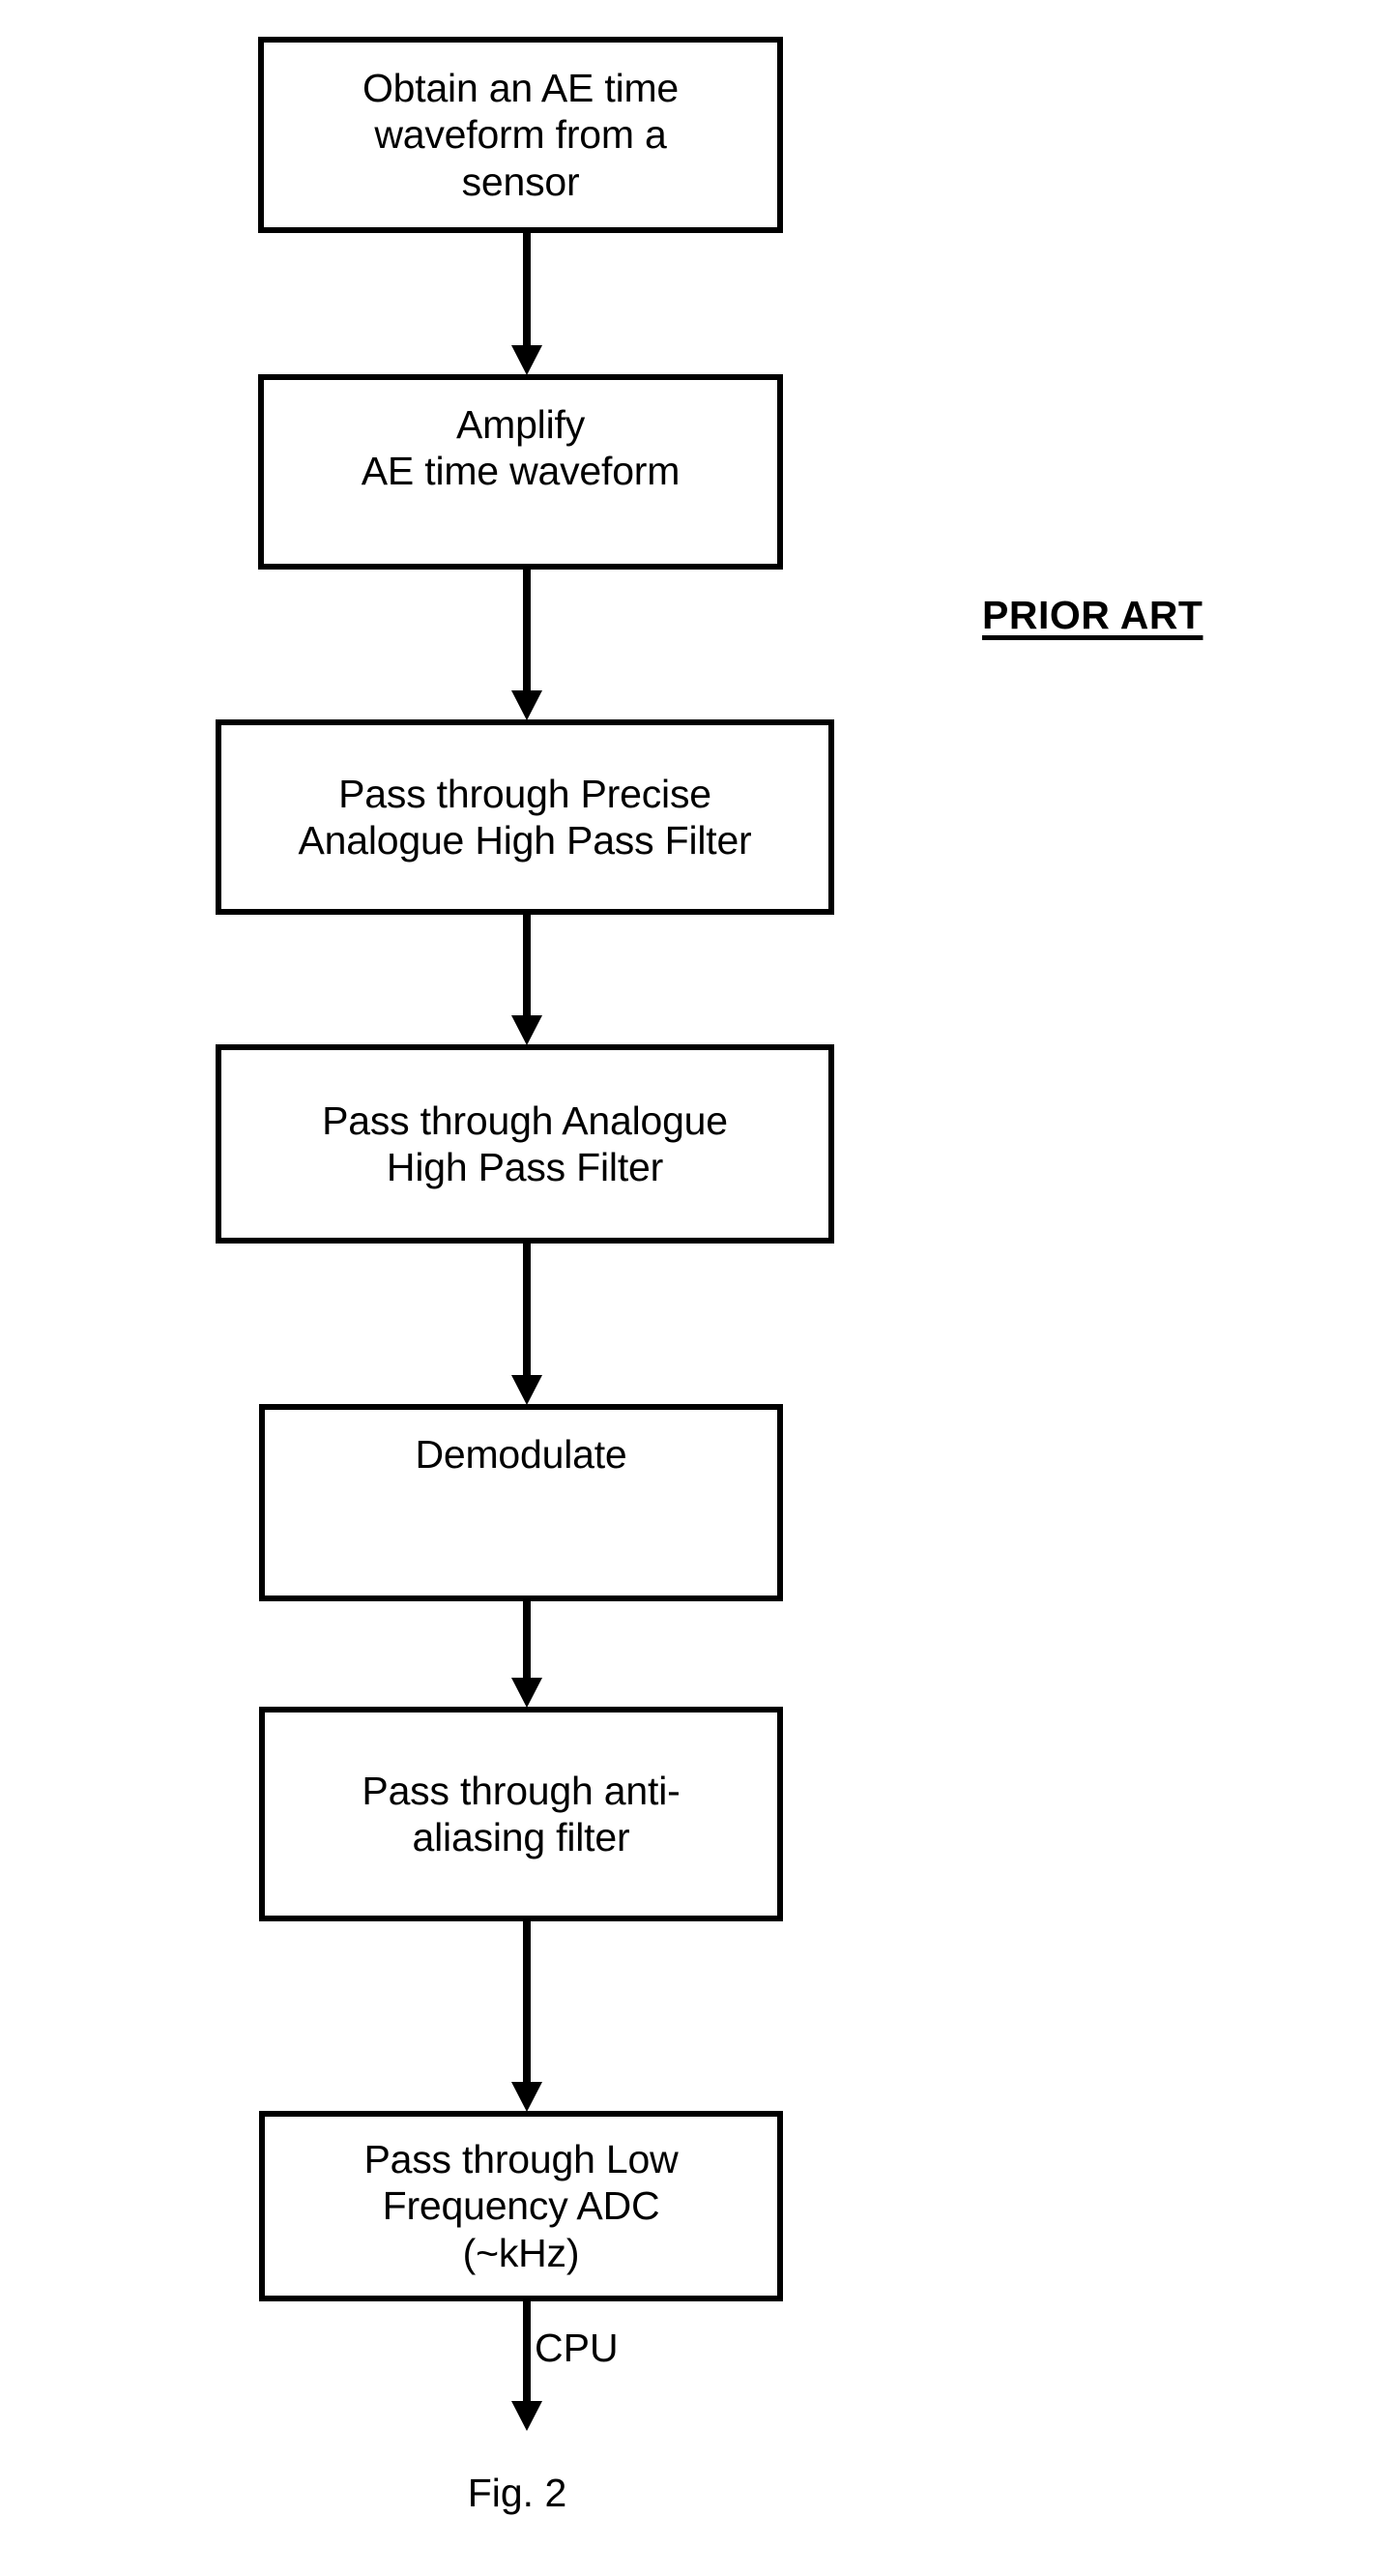 The width and height of the screenshot is (1391, 2576). What do you see at coordinates (521, 1502) in the screenshot?
I see `flow-node-demodulate: Demodulate` at bounding box center [521, 1502].